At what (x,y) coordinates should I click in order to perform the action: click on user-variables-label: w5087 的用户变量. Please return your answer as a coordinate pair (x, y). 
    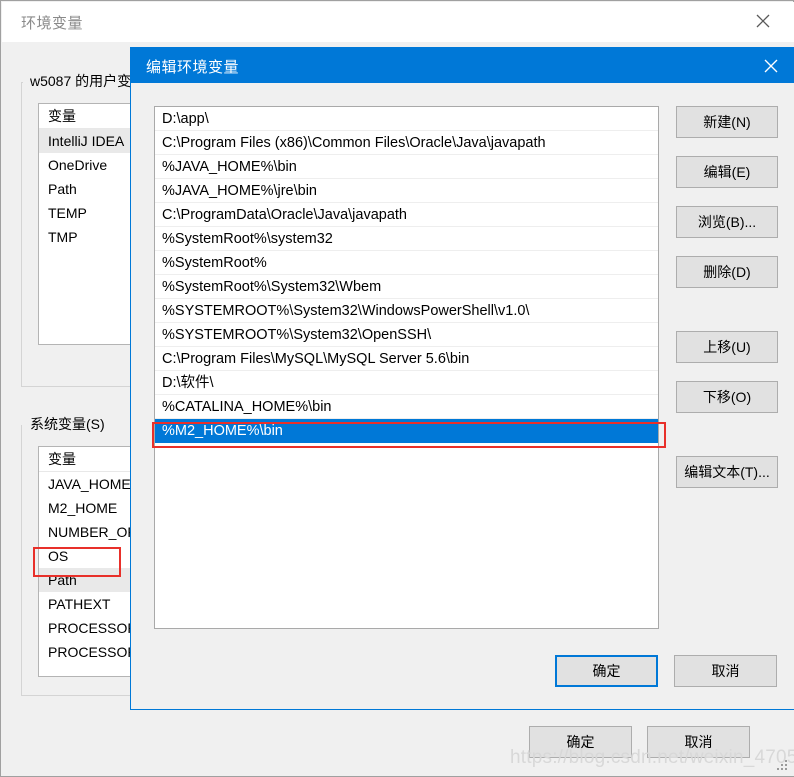
    Looking at the image, I should click on (88, 81).